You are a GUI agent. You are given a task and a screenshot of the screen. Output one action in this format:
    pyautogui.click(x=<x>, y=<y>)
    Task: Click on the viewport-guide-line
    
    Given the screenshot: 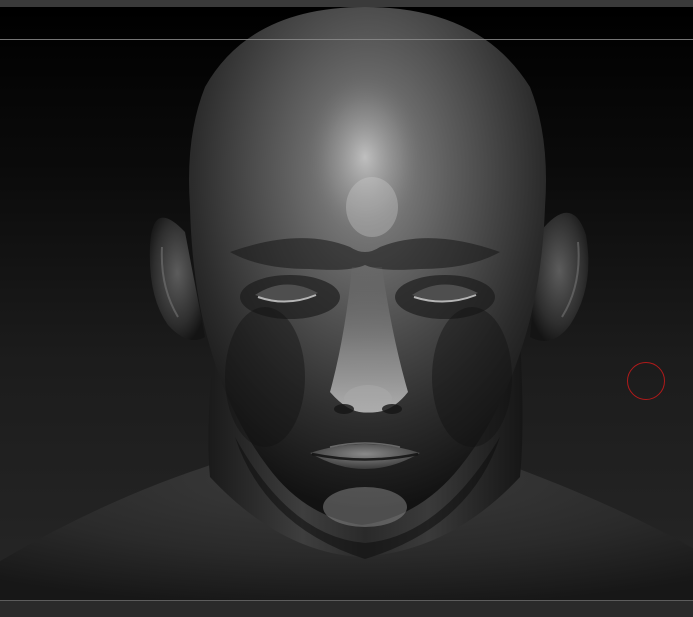 What is the action you would take?
    pyautogui.click(x=346, y=39)
    